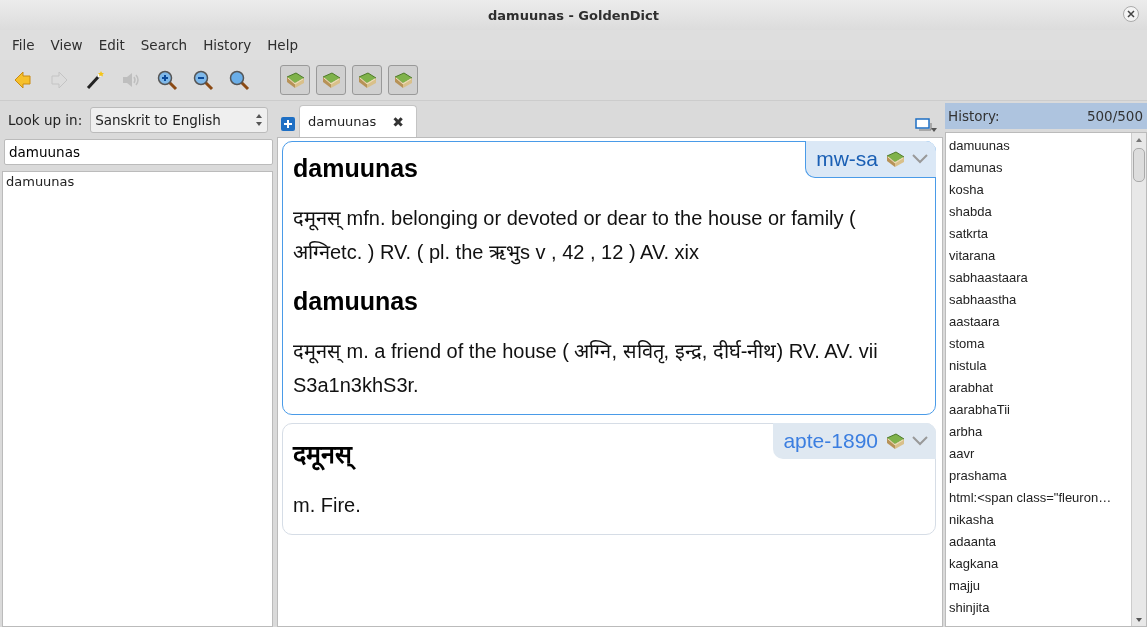 Image resolution: width=1147 pixels, height=627 pixels. What do you see at coordinates (164, 45) in the screenshot?
I see `menu-item: Search` at bounding box center [164, 45].